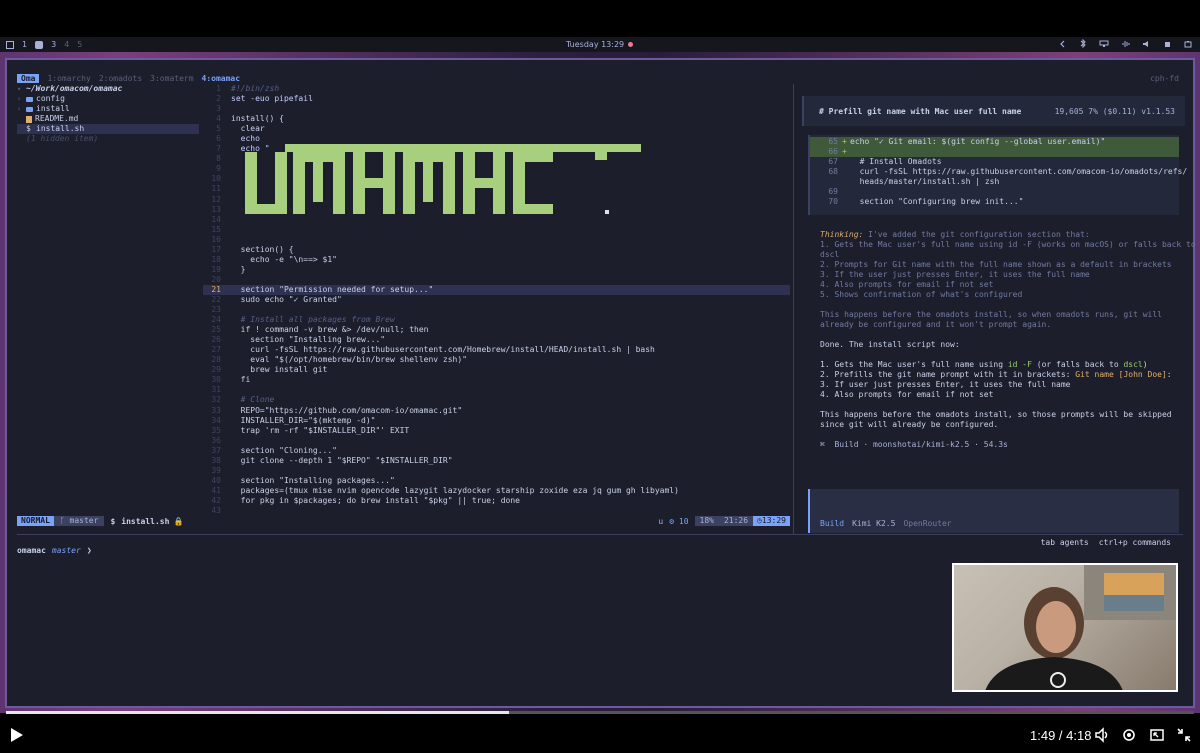 This screenshot has width=1200, height=753. Describe the element at coordinates (496, 451) in the screenshot. I see `code-line: 37 section "Cloning..."` at that location.